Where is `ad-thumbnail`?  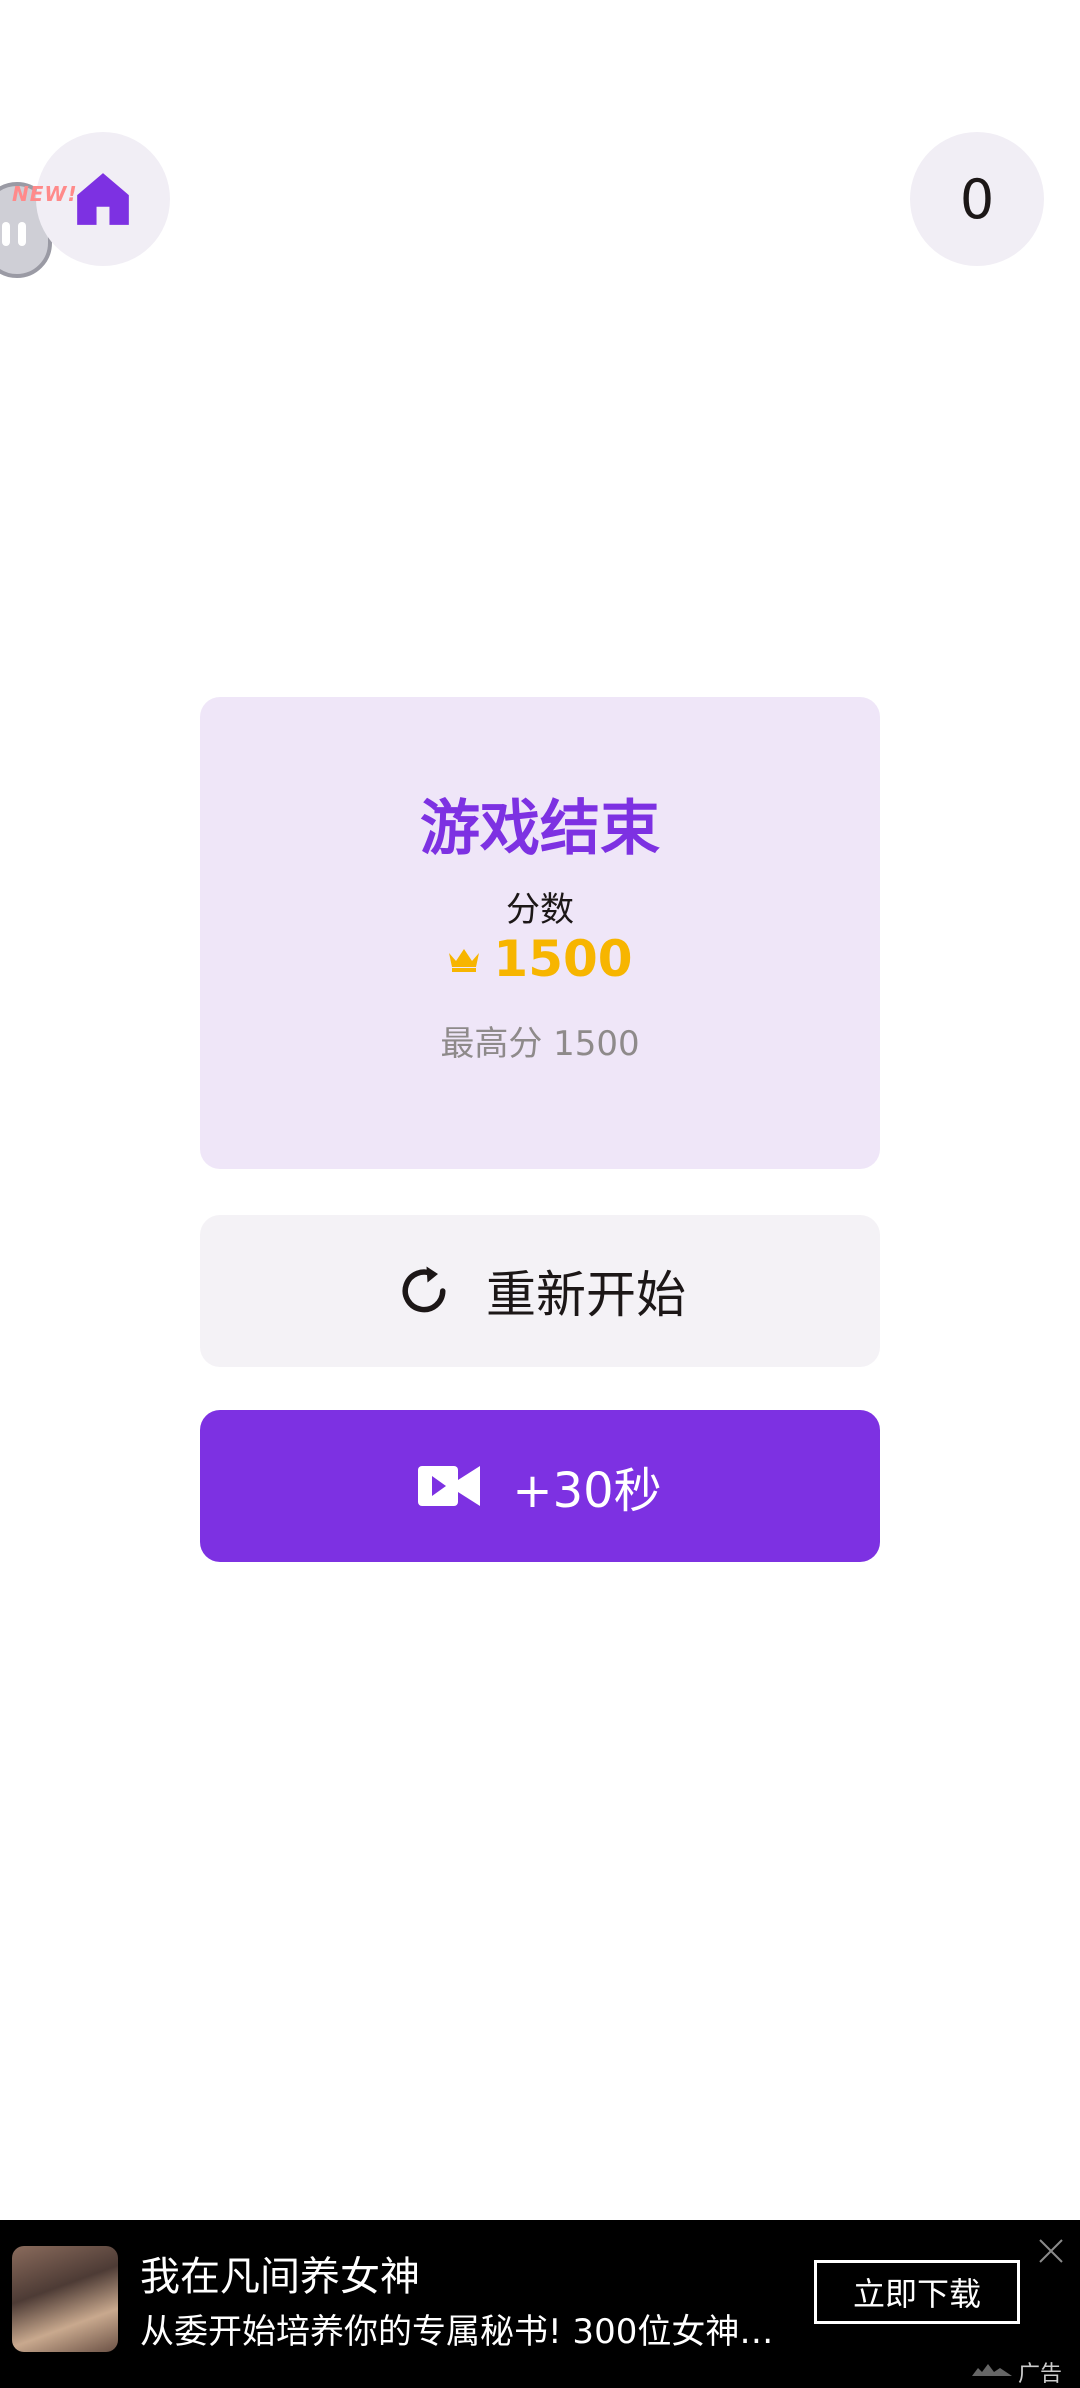 ad-thumbnail is located at coordinates (65, 2299).